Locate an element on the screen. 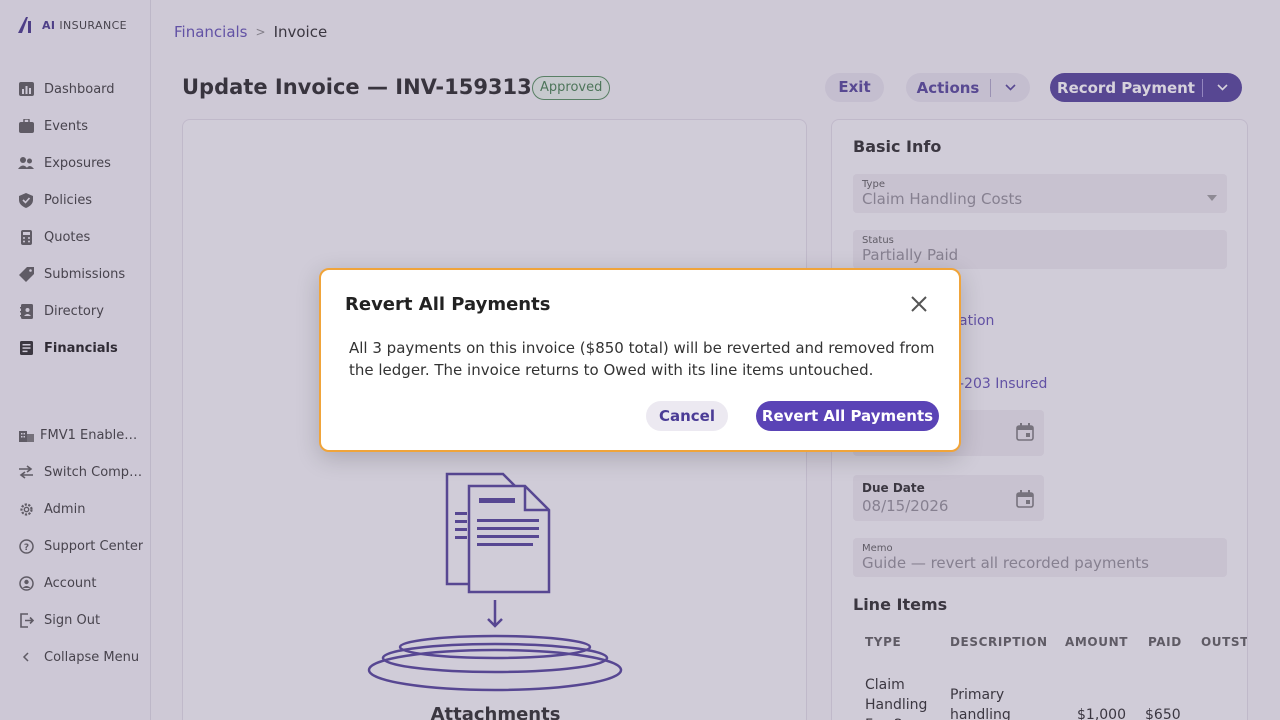  cancel-button: Cancel is located at coordinates (687, 416).